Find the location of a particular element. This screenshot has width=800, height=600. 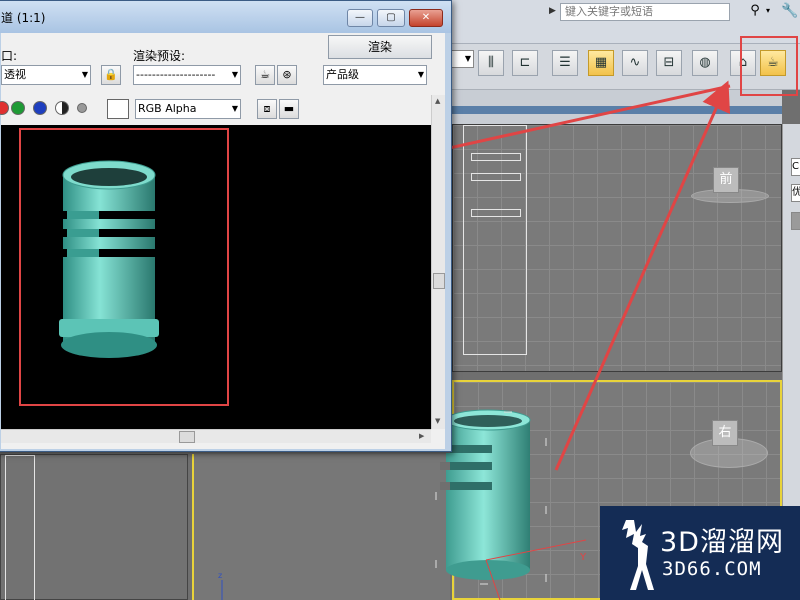

blue-channel-toggle is located at coordinates (40, 108).